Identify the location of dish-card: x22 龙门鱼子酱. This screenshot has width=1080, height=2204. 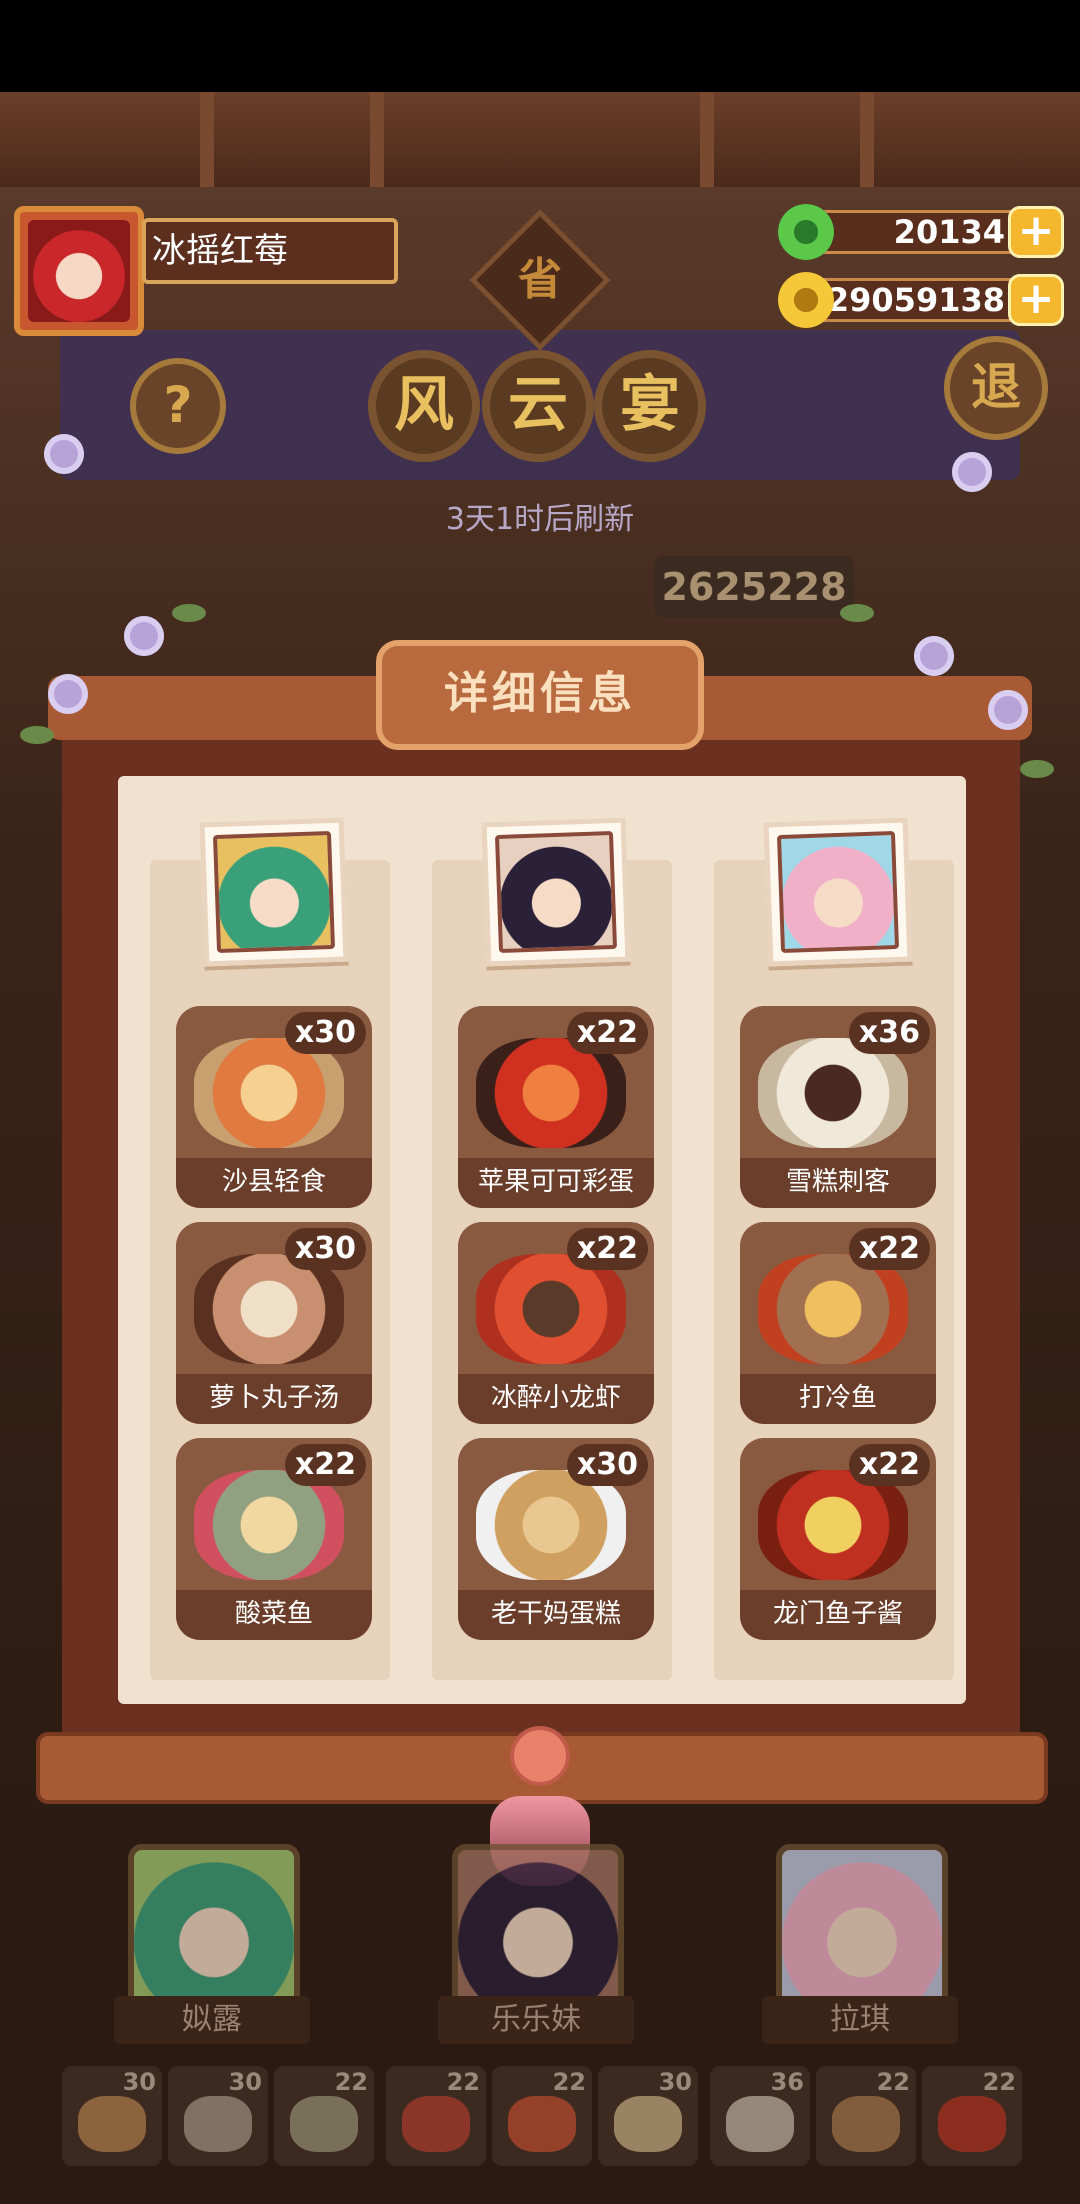
(838, 1539).